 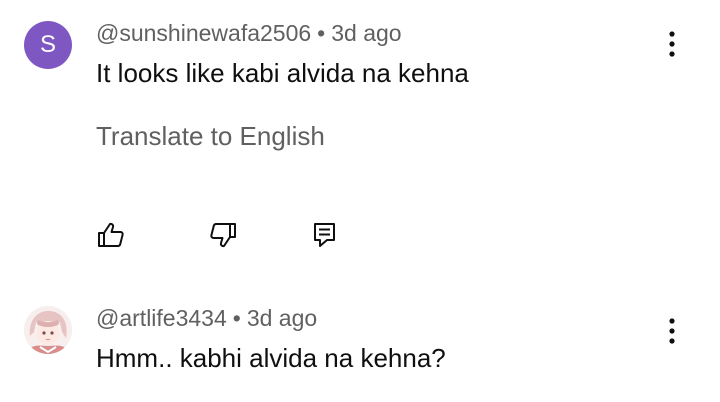 I want to click on anime-character-avatar, so click(x=48, y=330).